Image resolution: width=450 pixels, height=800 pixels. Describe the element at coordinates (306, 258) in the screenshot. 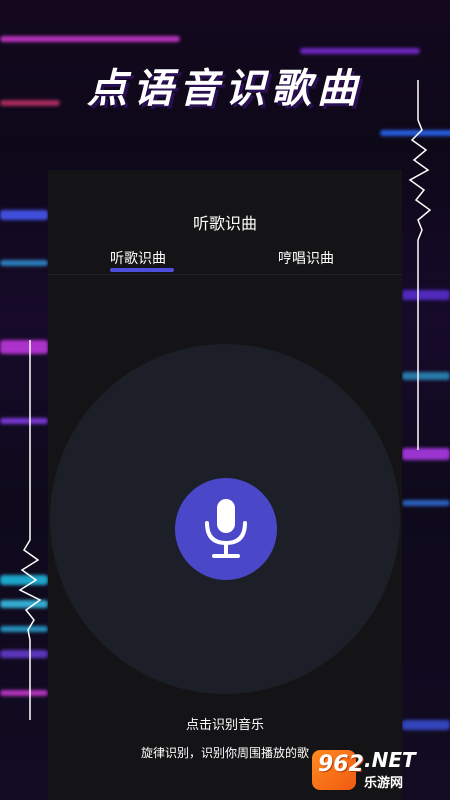

I see `tab-hum-recognize: 哼唱识曲` at that location.